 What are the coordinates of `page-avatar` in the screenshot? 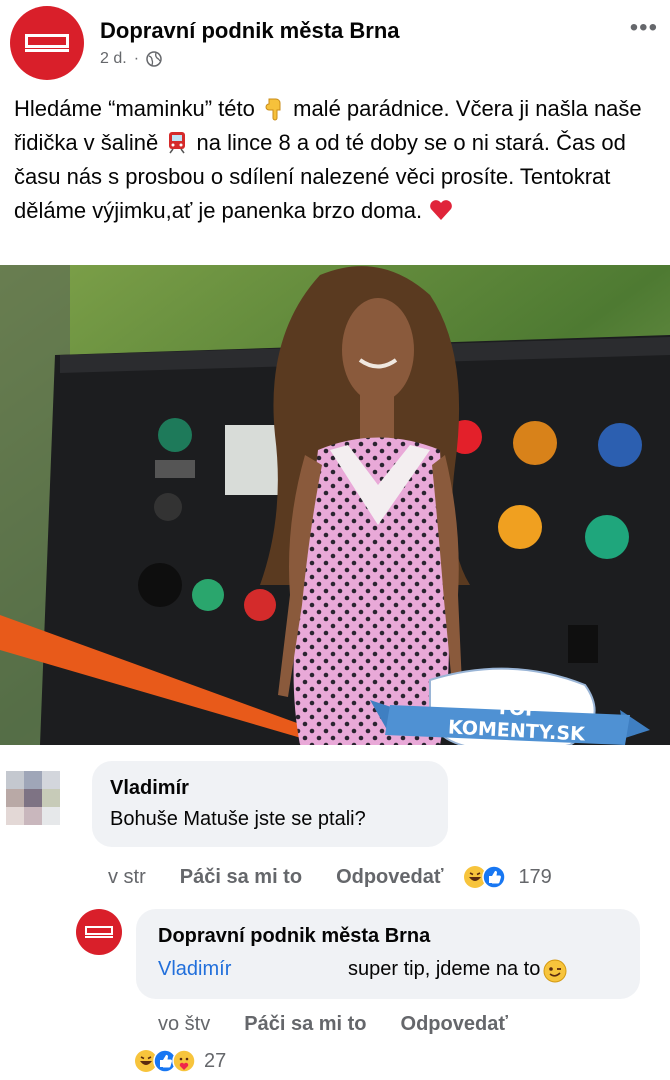 It's located at (47, 43).